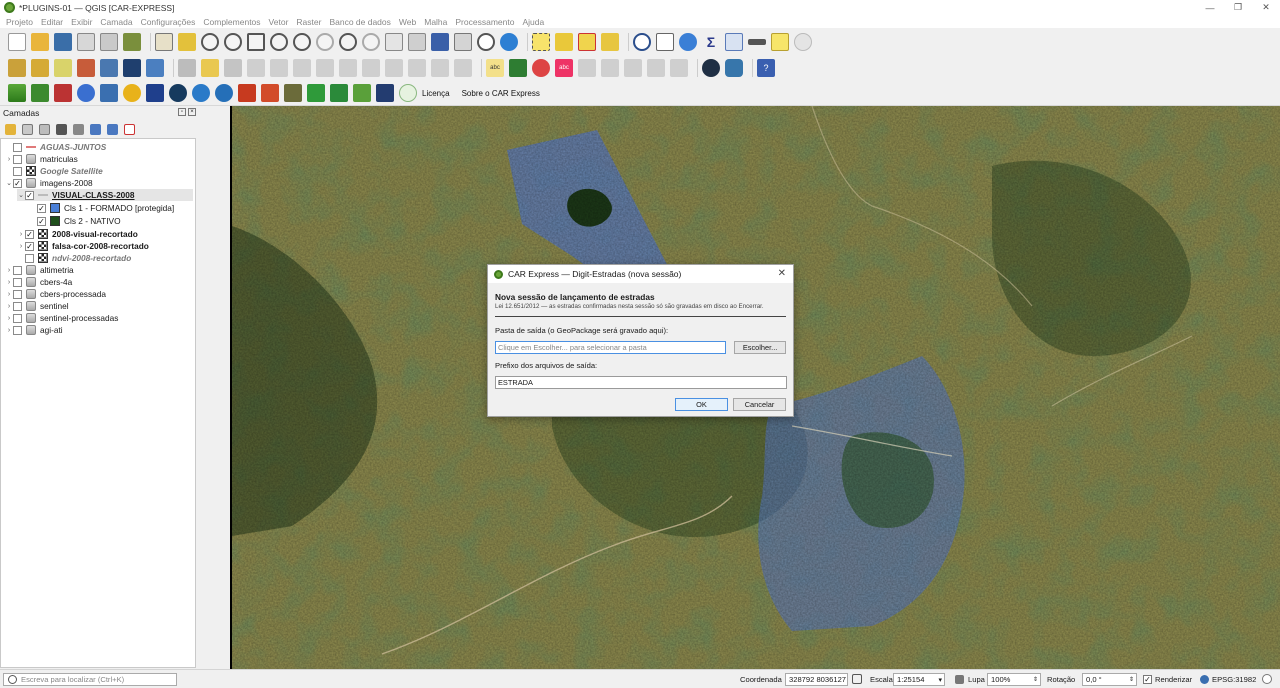 The image size is (1280, 688). I want to click on menu-processamento: Processamento, so click(484, 22).